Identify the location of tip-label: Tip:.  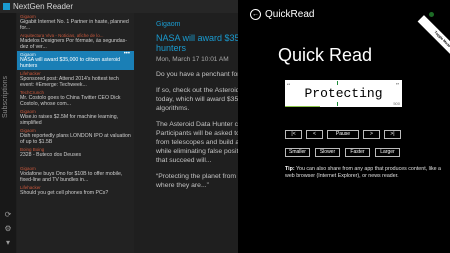
(290, 169).